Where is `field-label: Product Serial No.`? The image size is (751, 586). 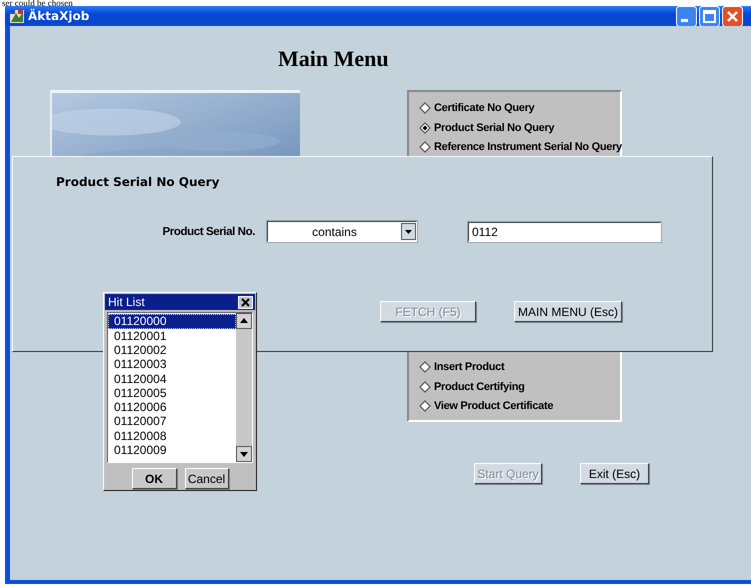 field-label: Product Serial No. is located at coordinates (208, 232).